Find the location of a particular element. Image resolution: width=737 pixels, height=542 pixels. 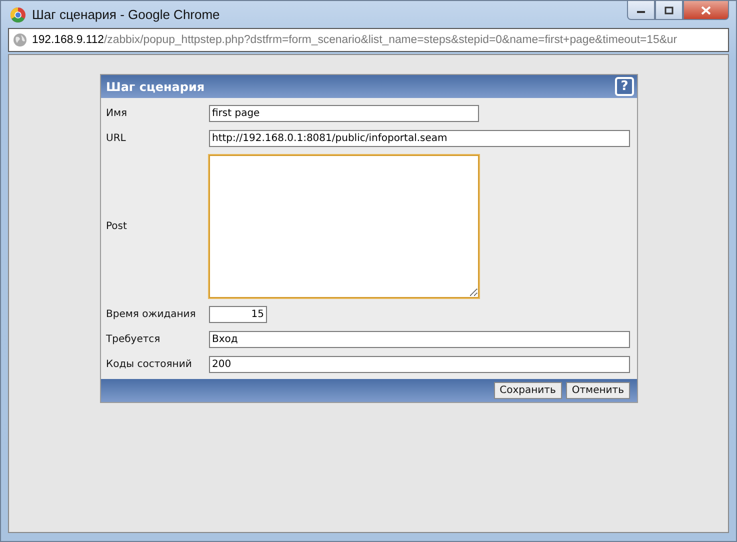

form-button: Сохранить is located at coordinates (528, 390).